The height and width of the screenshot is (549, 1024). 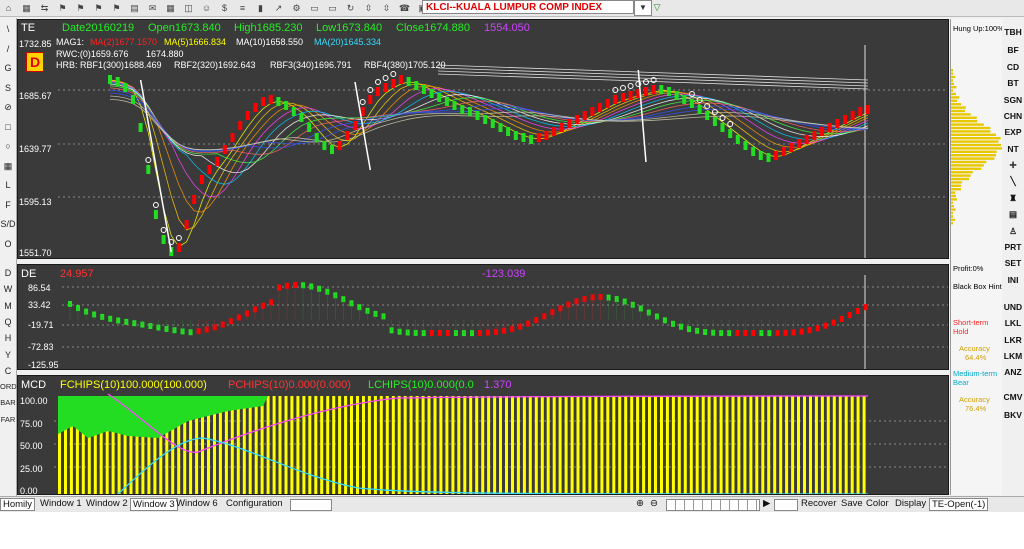 What do you see at coordinates (260, 8) in the screenshot?
I see `barchart-icon: ▮` at bounding box center [260, 8].